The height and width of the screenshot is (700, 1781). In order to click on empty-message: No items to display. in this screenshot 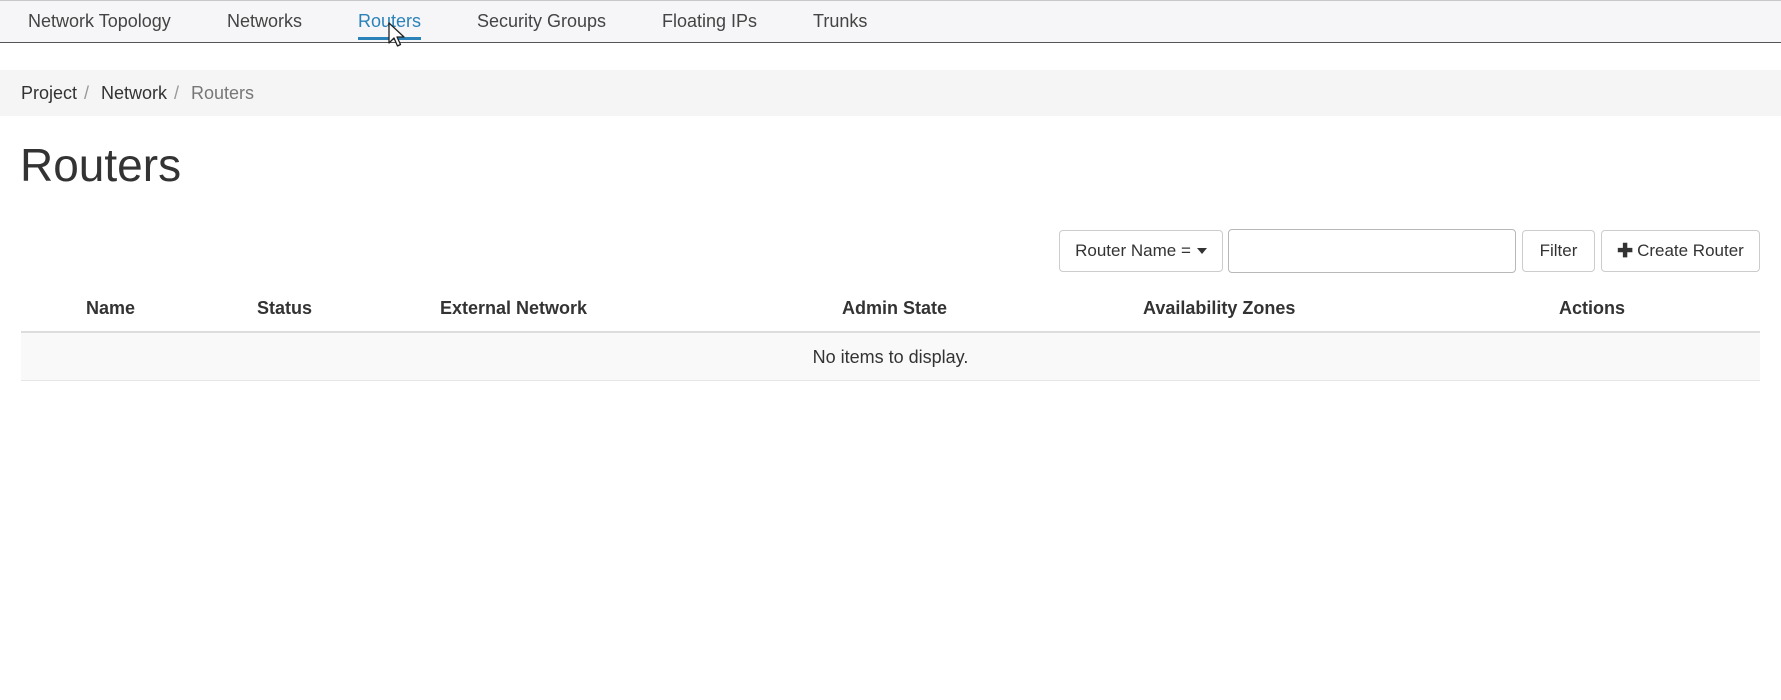, I will do `click(890, 357)`.